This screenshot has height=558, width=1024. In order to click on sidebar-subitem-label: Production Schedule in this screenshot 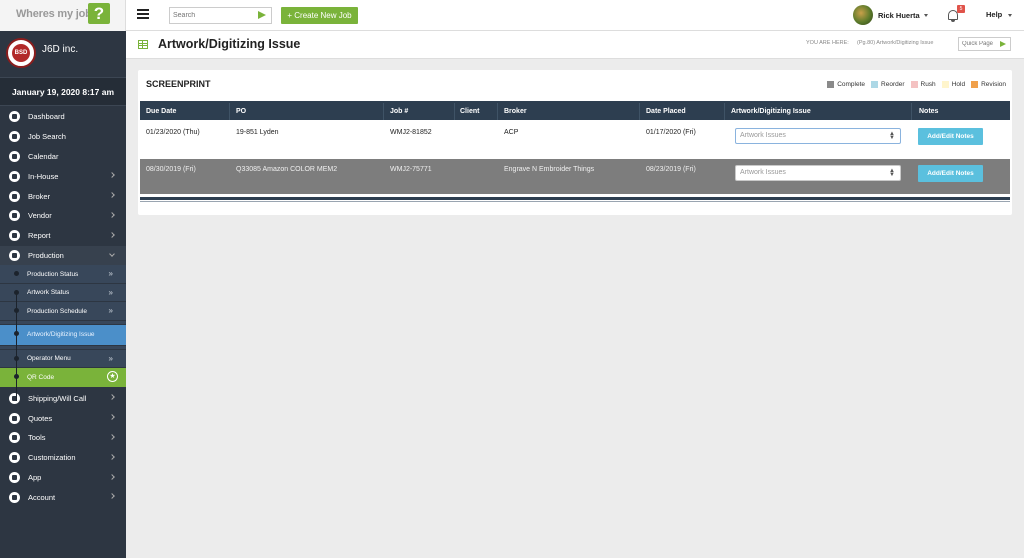, I will do `click(57, 311)`.